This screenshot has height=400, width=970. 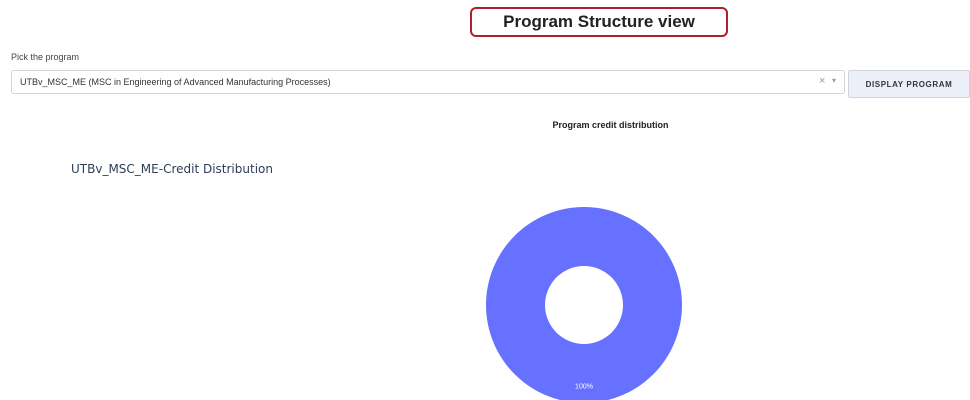 I want to click on slice-percent-label: 100%, so click(x=584, y=387).